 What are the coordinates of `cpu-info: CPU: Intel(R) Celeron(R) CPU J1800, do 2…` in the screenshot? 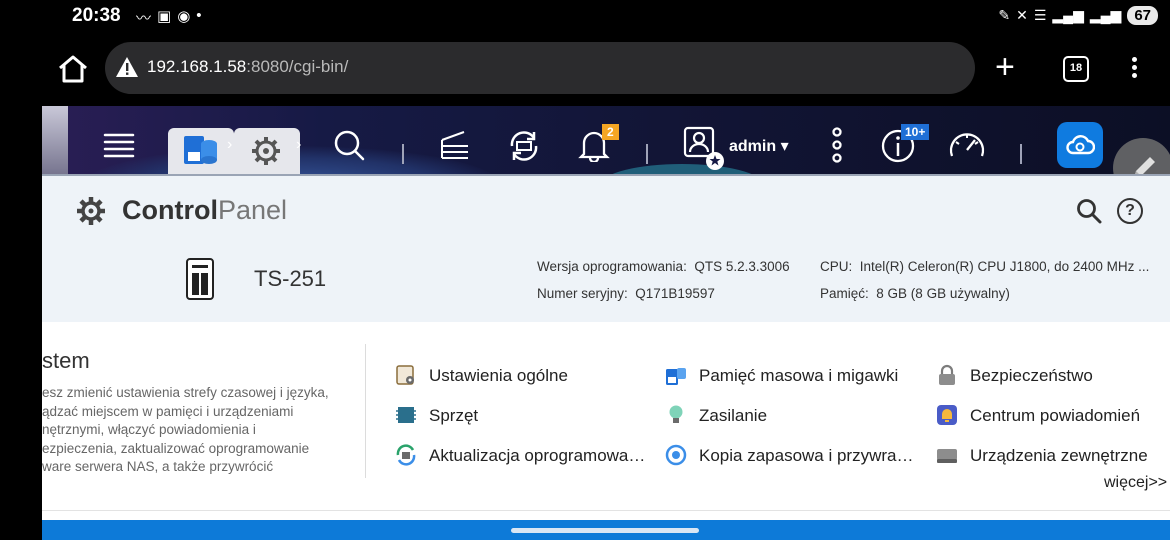 It's located at (984, 266).